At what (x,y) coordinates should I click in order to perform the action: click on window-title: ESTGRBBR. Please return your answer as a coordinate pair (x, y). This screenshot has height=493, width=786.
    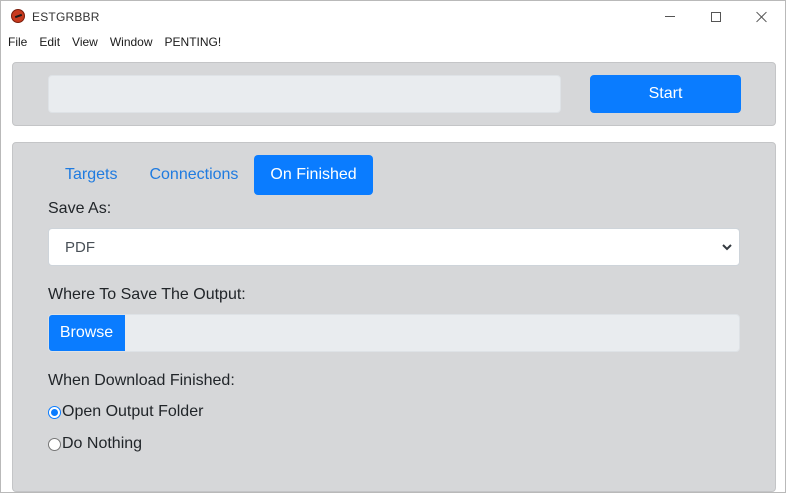
    Looking at the image, I should click on (66, 17).